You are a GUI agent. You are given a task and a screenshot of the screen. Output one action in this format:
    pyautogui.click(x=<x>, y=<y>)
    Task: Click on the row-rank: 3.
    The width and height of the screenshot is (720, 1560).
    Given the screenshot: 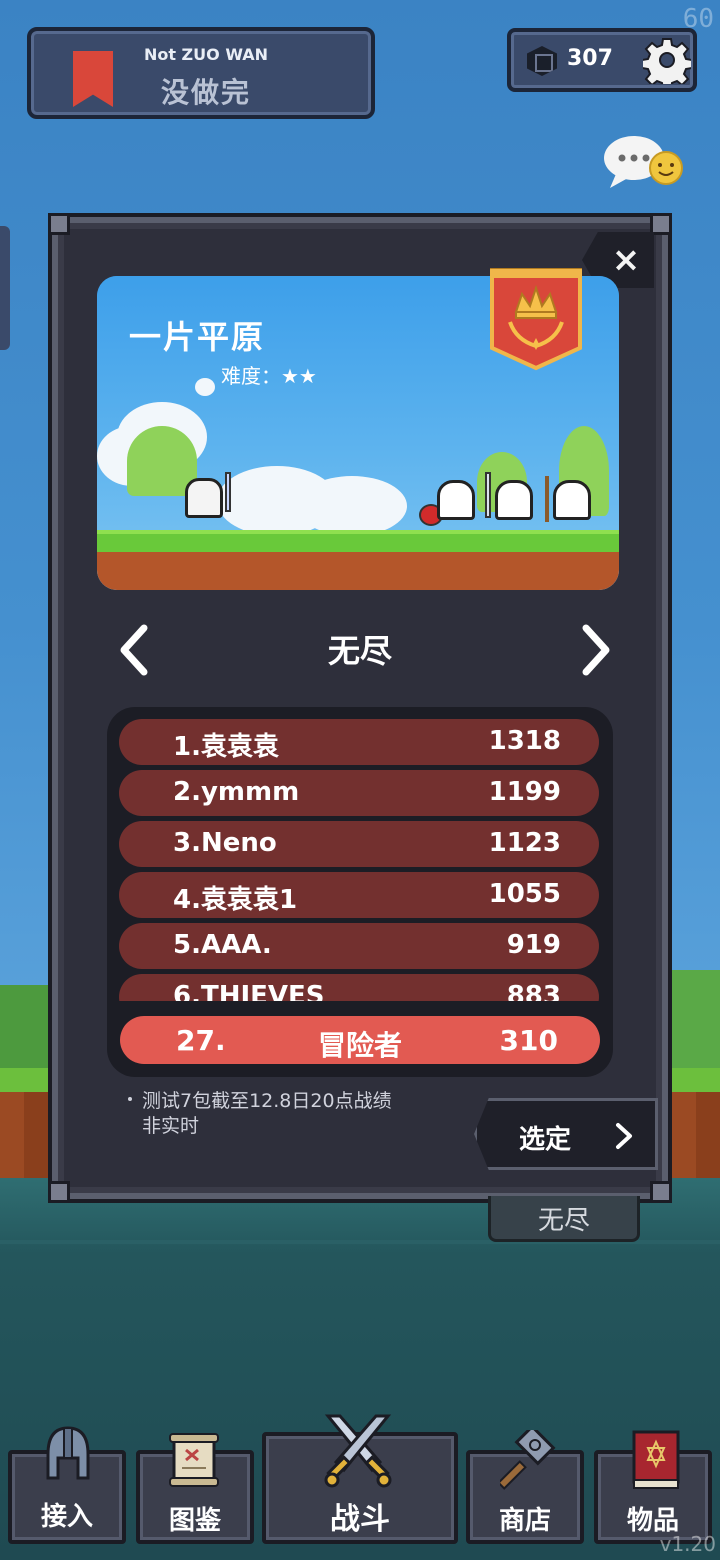 What is the action you would take?
    pyautogui.click(x=187, y=843)
    